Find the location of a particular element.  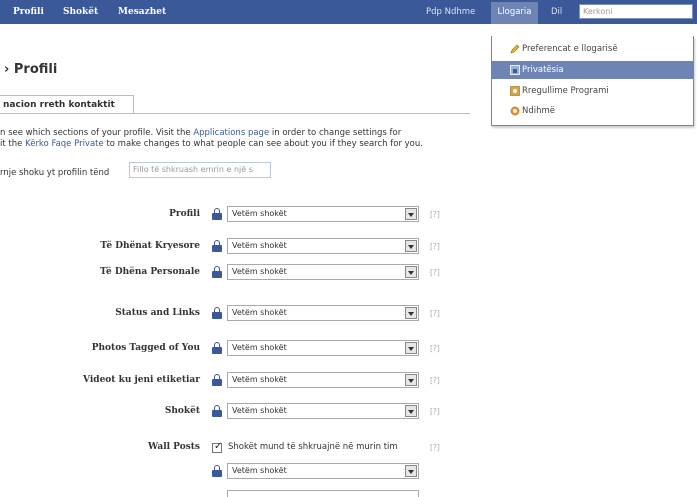

menu-item-help: Ndihmë is located at coordinates (592, 111).